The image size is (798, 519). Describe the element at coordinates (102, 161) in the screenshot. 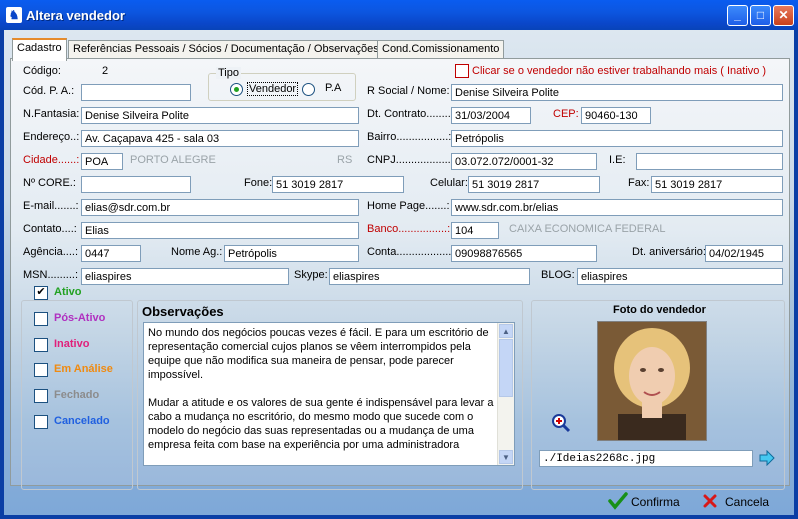

I see `cidade-code-input: POA` at that location.